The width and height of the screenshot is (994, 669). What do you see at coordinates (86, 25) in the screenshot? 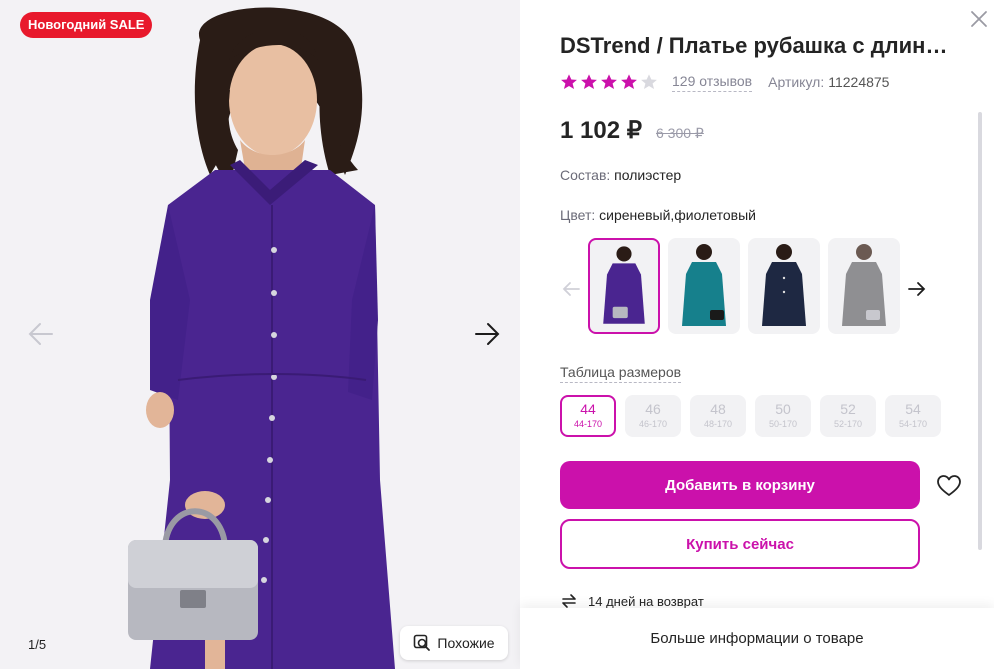
I see `sale-badge: Новогодний SALE` at bounding box center [86, 25].